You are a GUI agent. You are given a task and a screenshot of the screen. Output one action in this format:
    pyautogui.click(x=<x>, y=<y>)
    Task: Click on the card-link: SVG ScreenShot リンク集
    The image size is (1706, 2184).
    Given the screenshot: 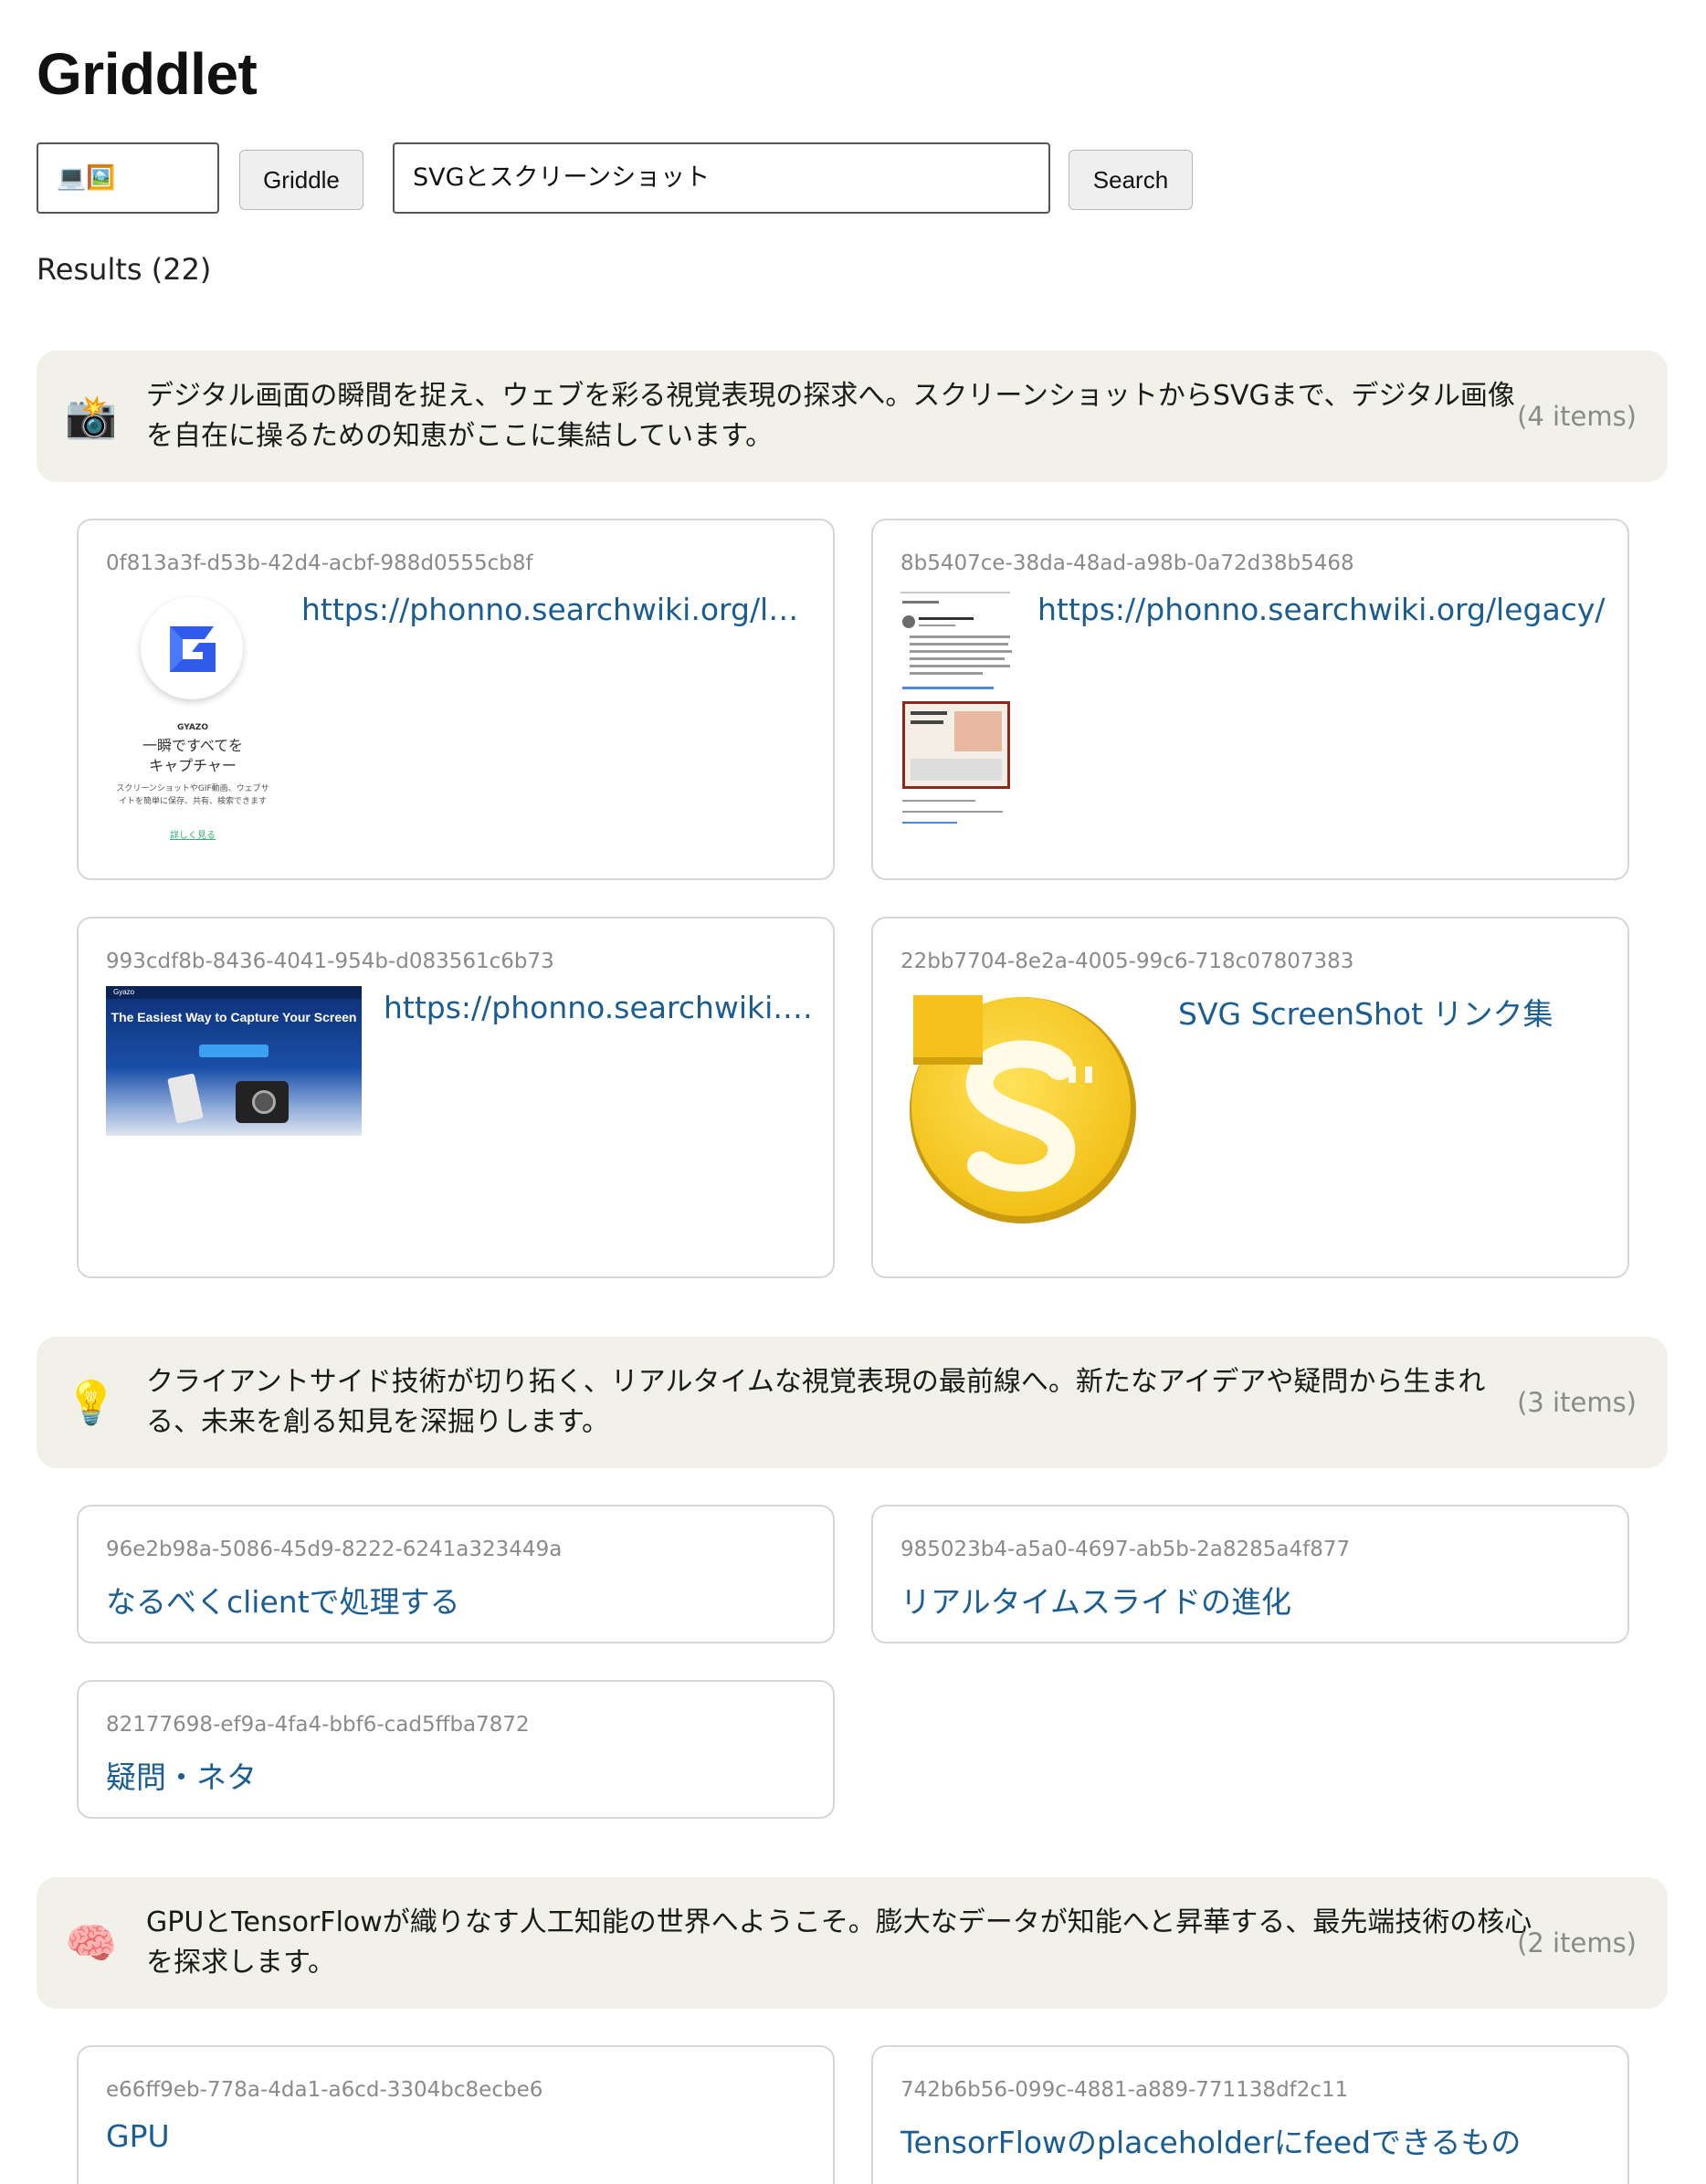 What is the action you would take?
    pyautogui.click(x=1392, y=1012)
    